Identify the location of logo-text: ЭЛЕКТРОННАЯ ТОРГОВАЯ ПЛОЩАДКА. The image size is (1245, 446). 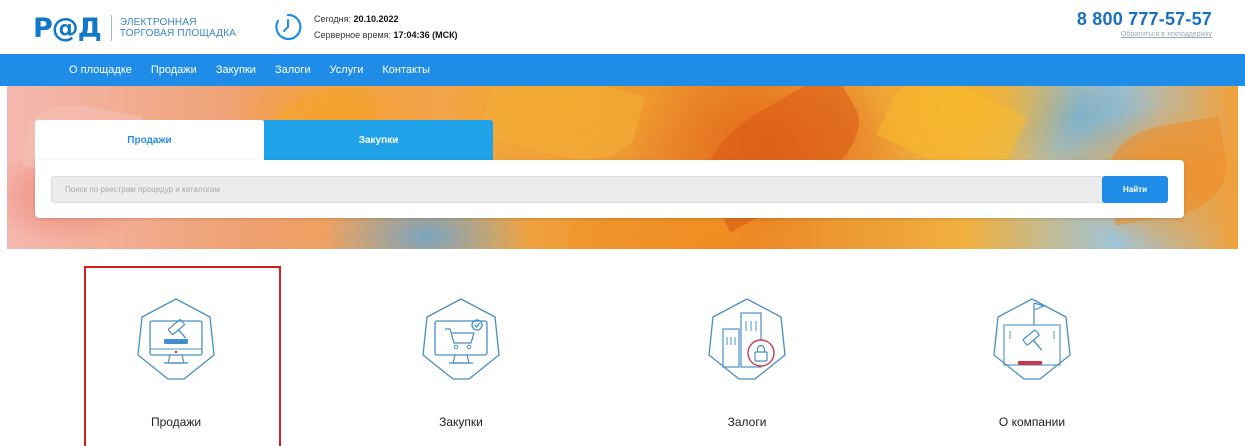
(178, 28).